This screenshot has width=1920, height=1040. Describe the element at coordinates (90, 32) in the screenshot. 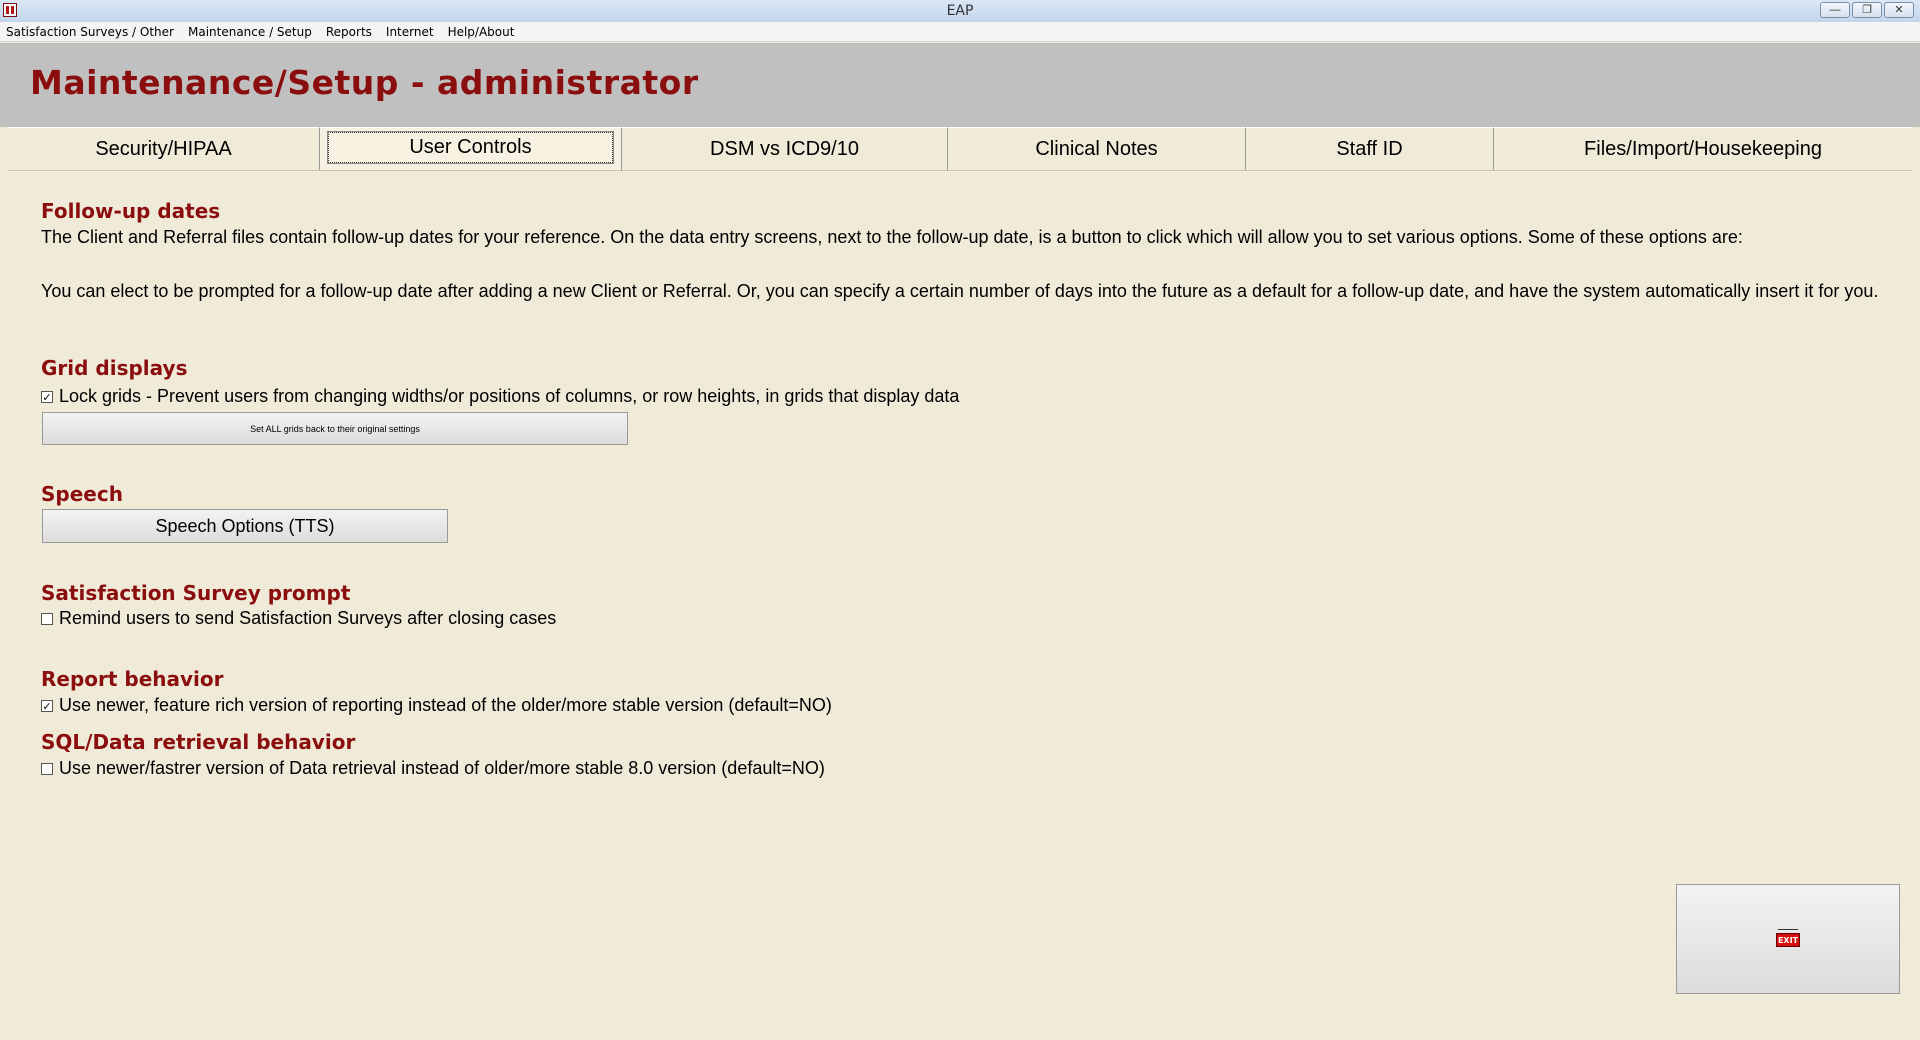

I see `menu-satisfaction-surveys: Satisfaction Surveys / Other` at that location.